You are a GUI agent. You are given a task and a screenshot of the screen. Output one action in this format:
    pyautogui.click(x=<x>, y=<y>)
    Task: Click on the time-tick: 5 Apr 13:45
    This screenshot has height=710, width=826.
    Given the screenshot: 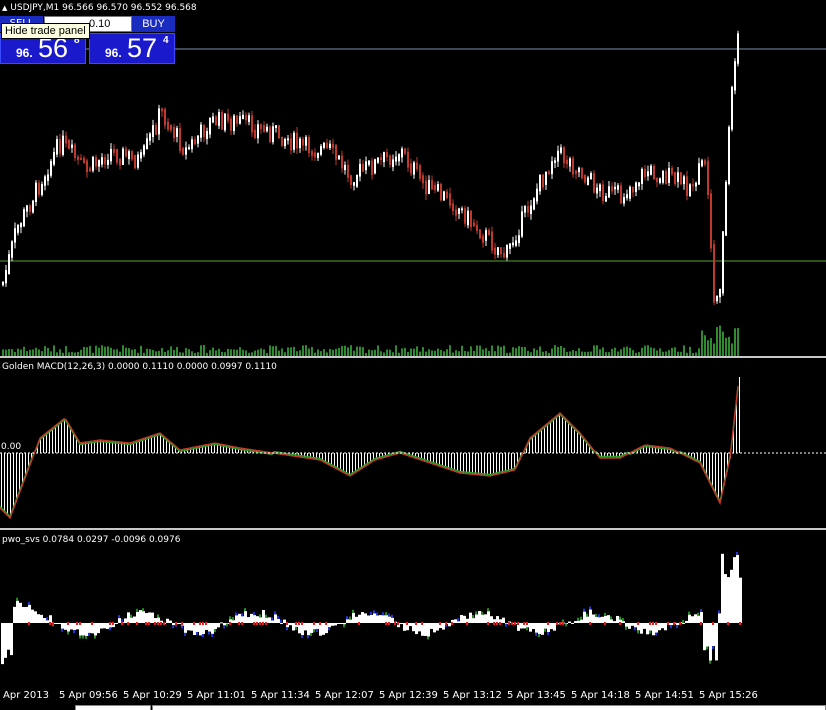 What is the action you would take?
    pyautogui.click(x=536, y=695)
    